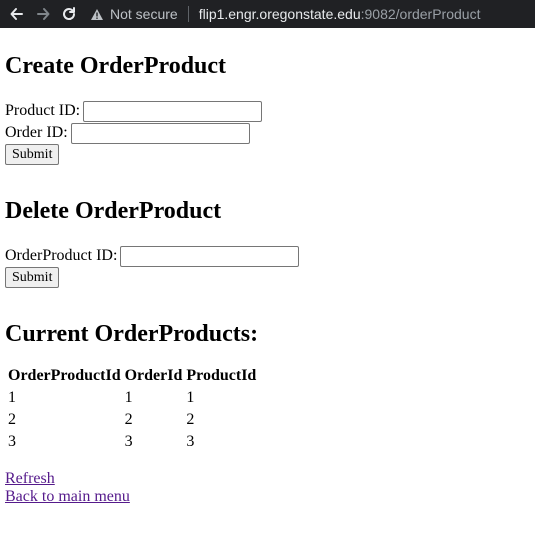 This screenshot has height=543, width=535. Describe the element at coordinates (160, 133) in the screenshot. I see `order-id-input` at that location.